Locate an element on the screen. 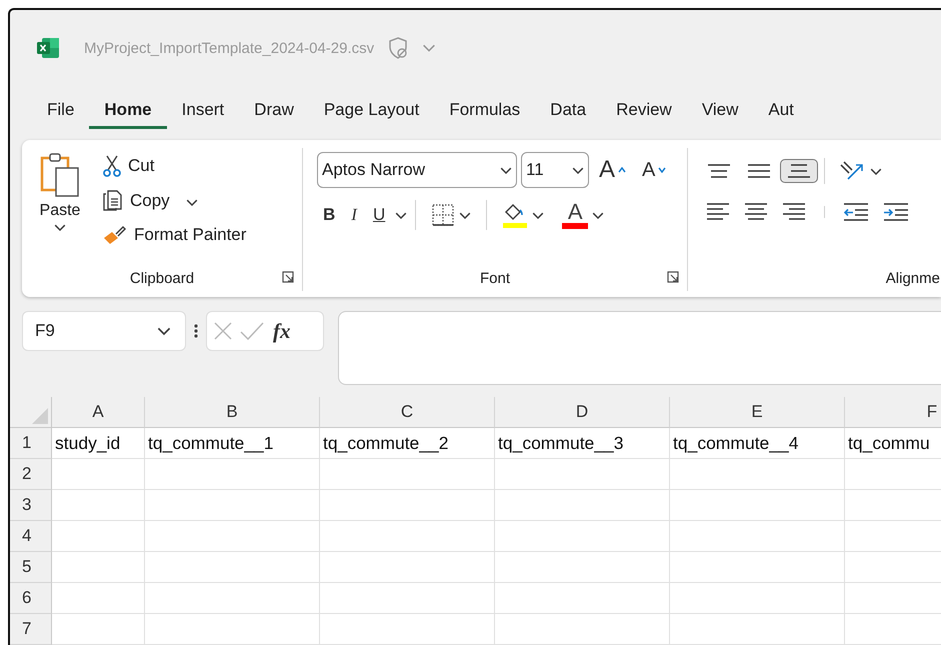 The image size is (941, 645). decrease-font-size-button: A is located at coordinates (654, 170).